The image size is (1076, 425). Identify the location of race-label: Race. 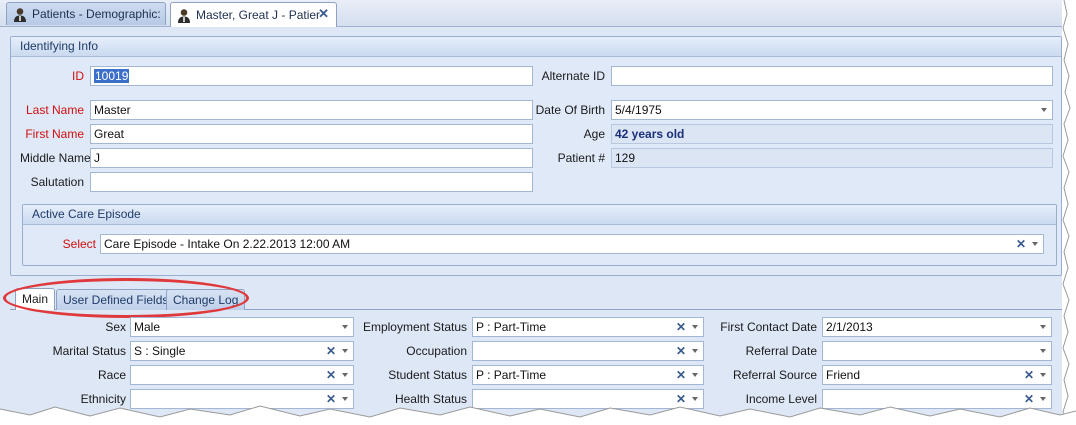
(111, 375).